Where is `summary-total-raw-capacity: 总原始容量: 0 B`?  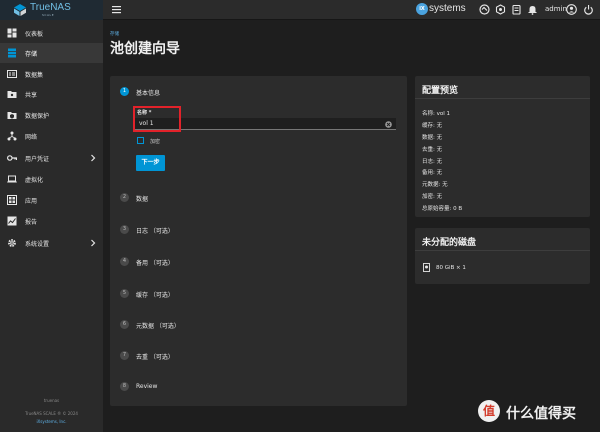
summary-total-raw-capacity: 总原始容量: 0 B is located at coordinates (442, 209).